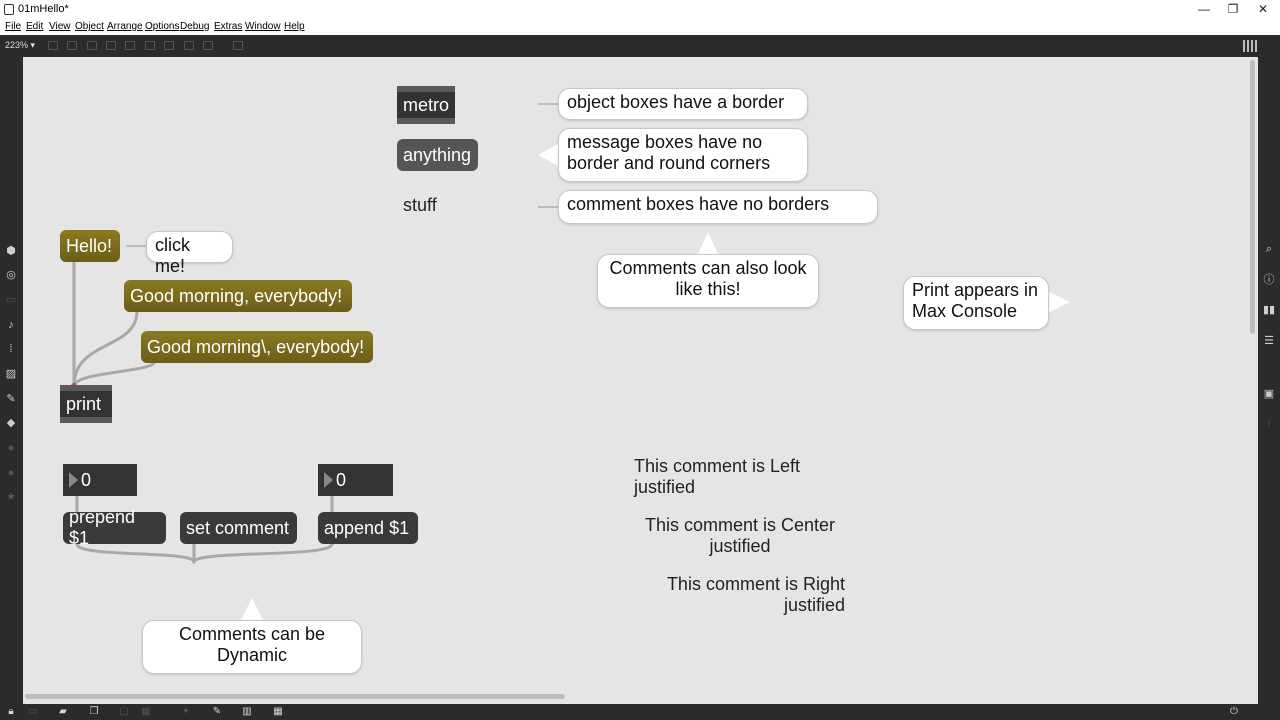 This screenshot has width=1280, height=720. Describe the element at coordinates (745, 595) in the screenshot. I see `right-justified-comment: This comment is Right justified` at that location.